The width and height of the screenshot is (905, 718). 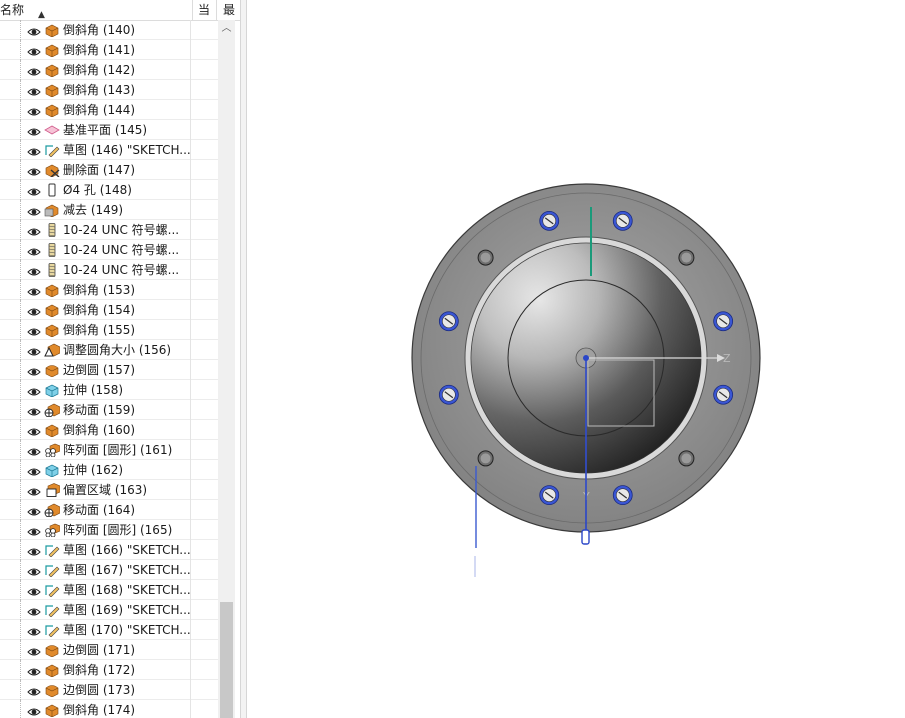 I want to click on tree-row: 倒斜角 (142), so click(x=109, y=70).